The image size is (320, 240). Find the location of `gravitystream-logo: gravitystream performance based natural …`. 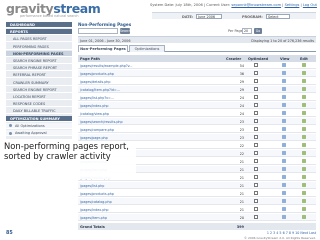

gravitystream-logo: gravitystream performance based natural … is located at coordinates (61, 10).